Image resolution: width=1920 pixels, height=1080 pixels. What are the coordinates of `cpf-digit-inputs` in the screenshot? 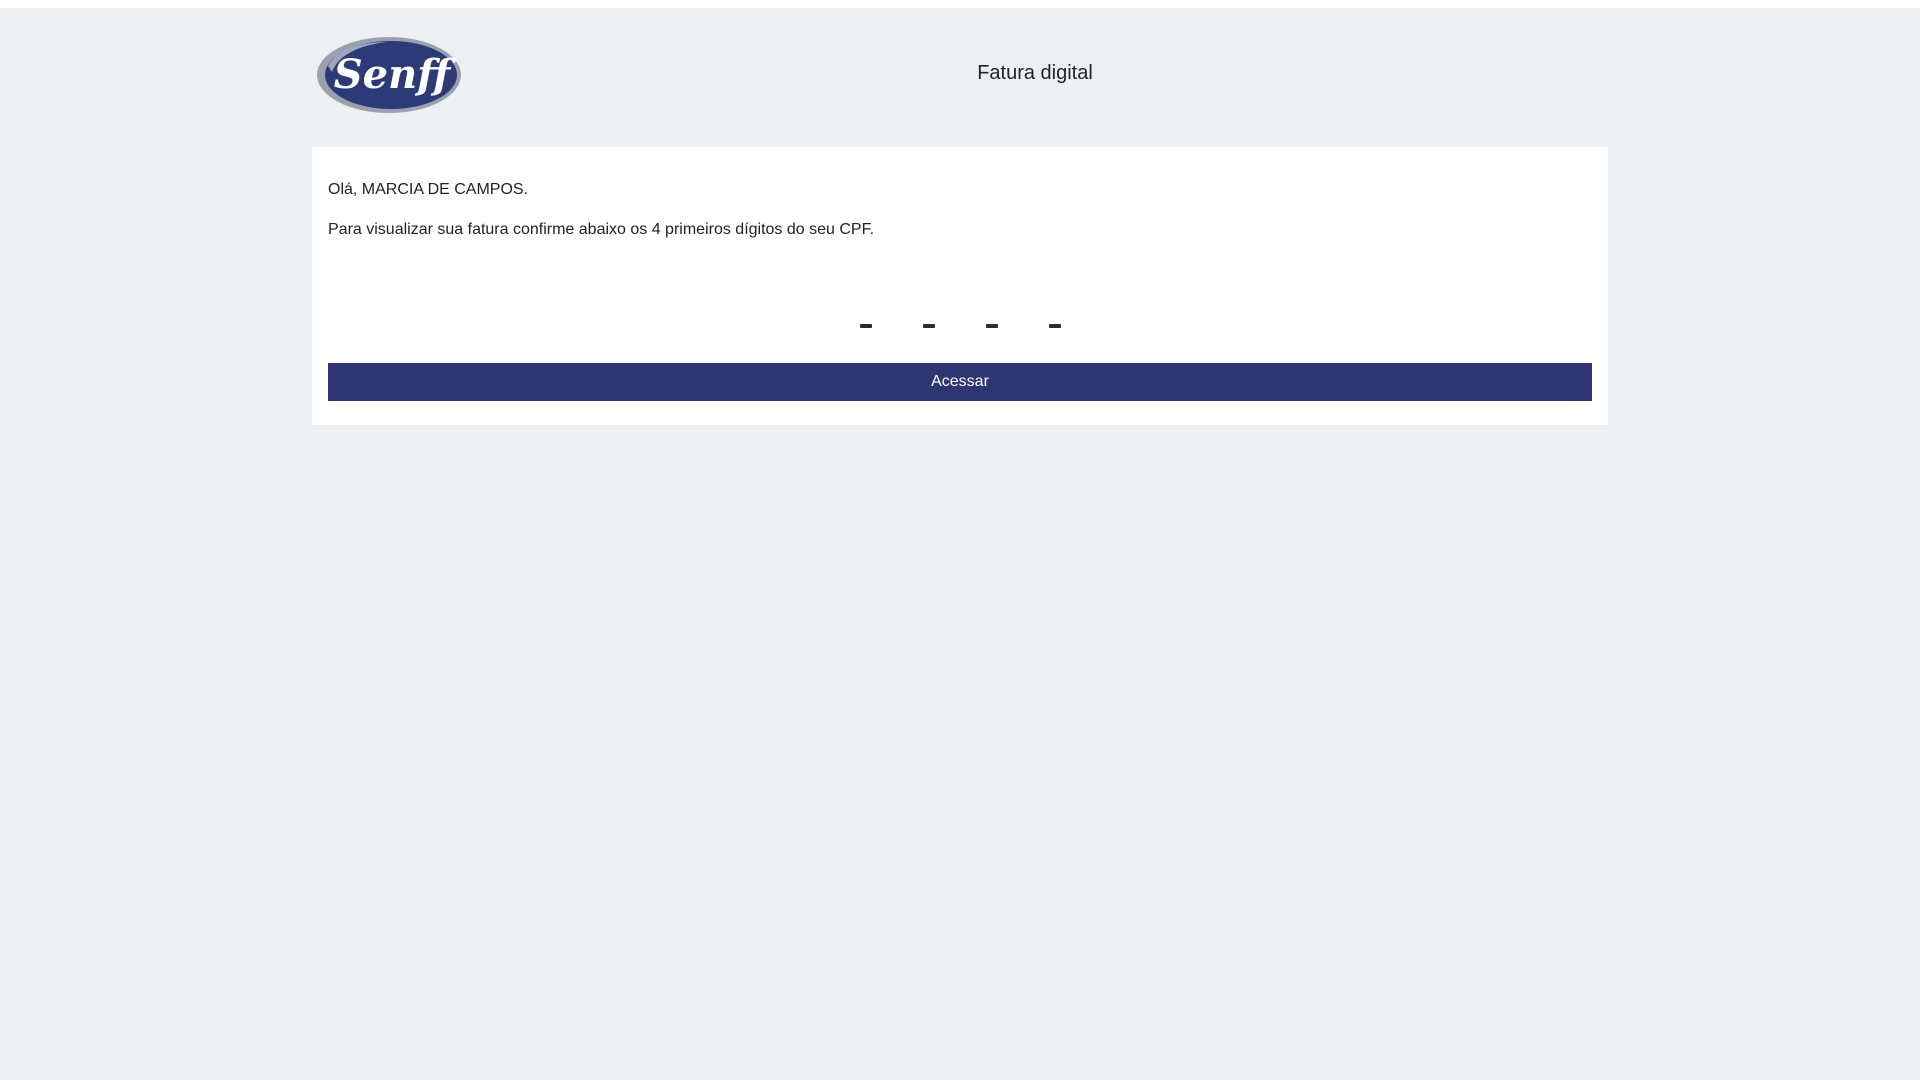 It's located at (960, 315).